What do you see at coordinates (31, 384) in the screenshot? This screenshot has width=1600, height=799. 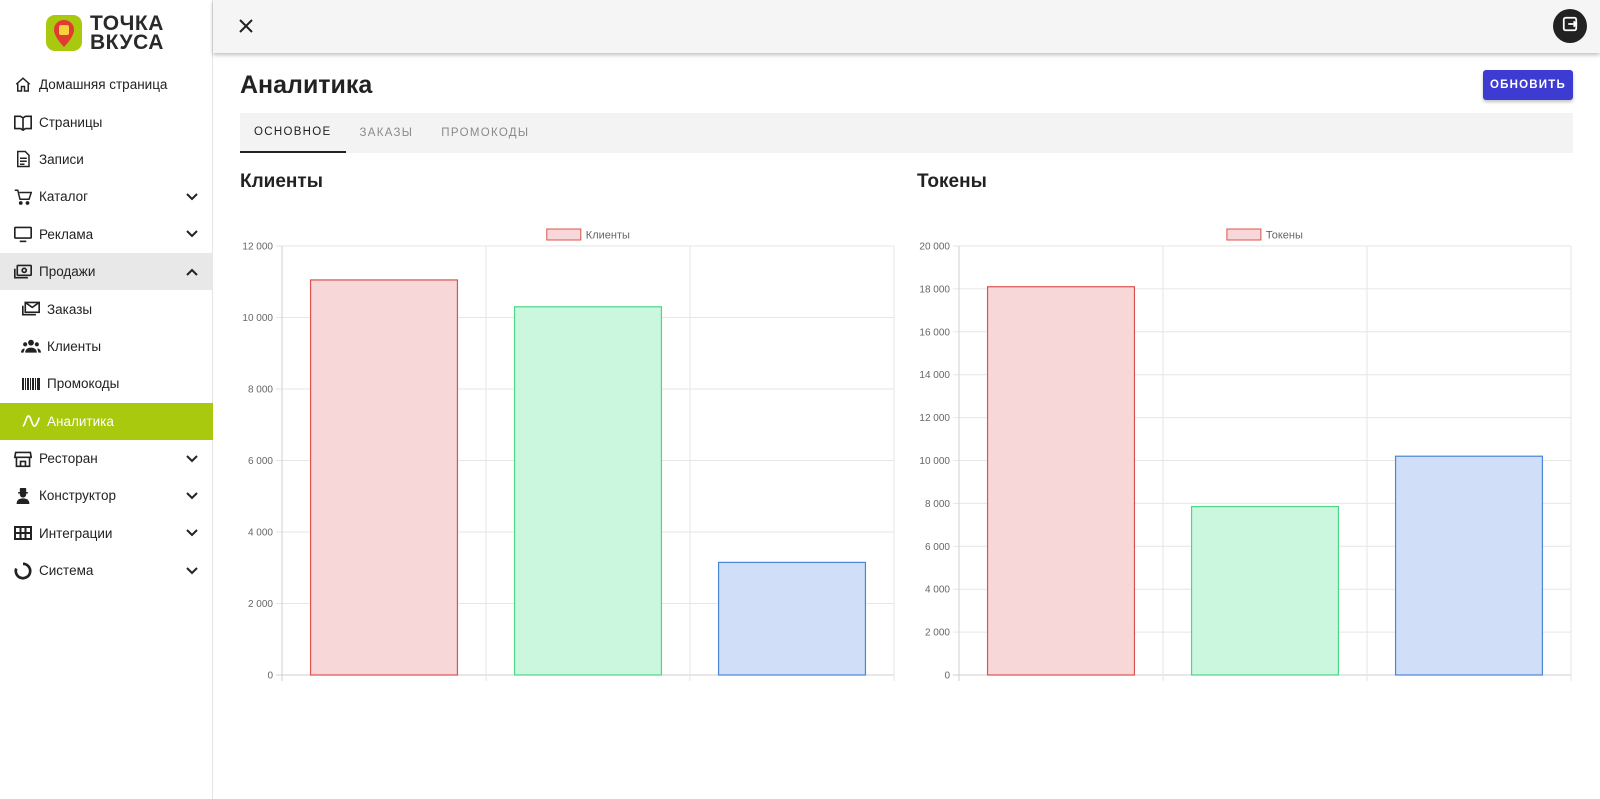 I see `barcode-icon` at bounding box center [31, 384].